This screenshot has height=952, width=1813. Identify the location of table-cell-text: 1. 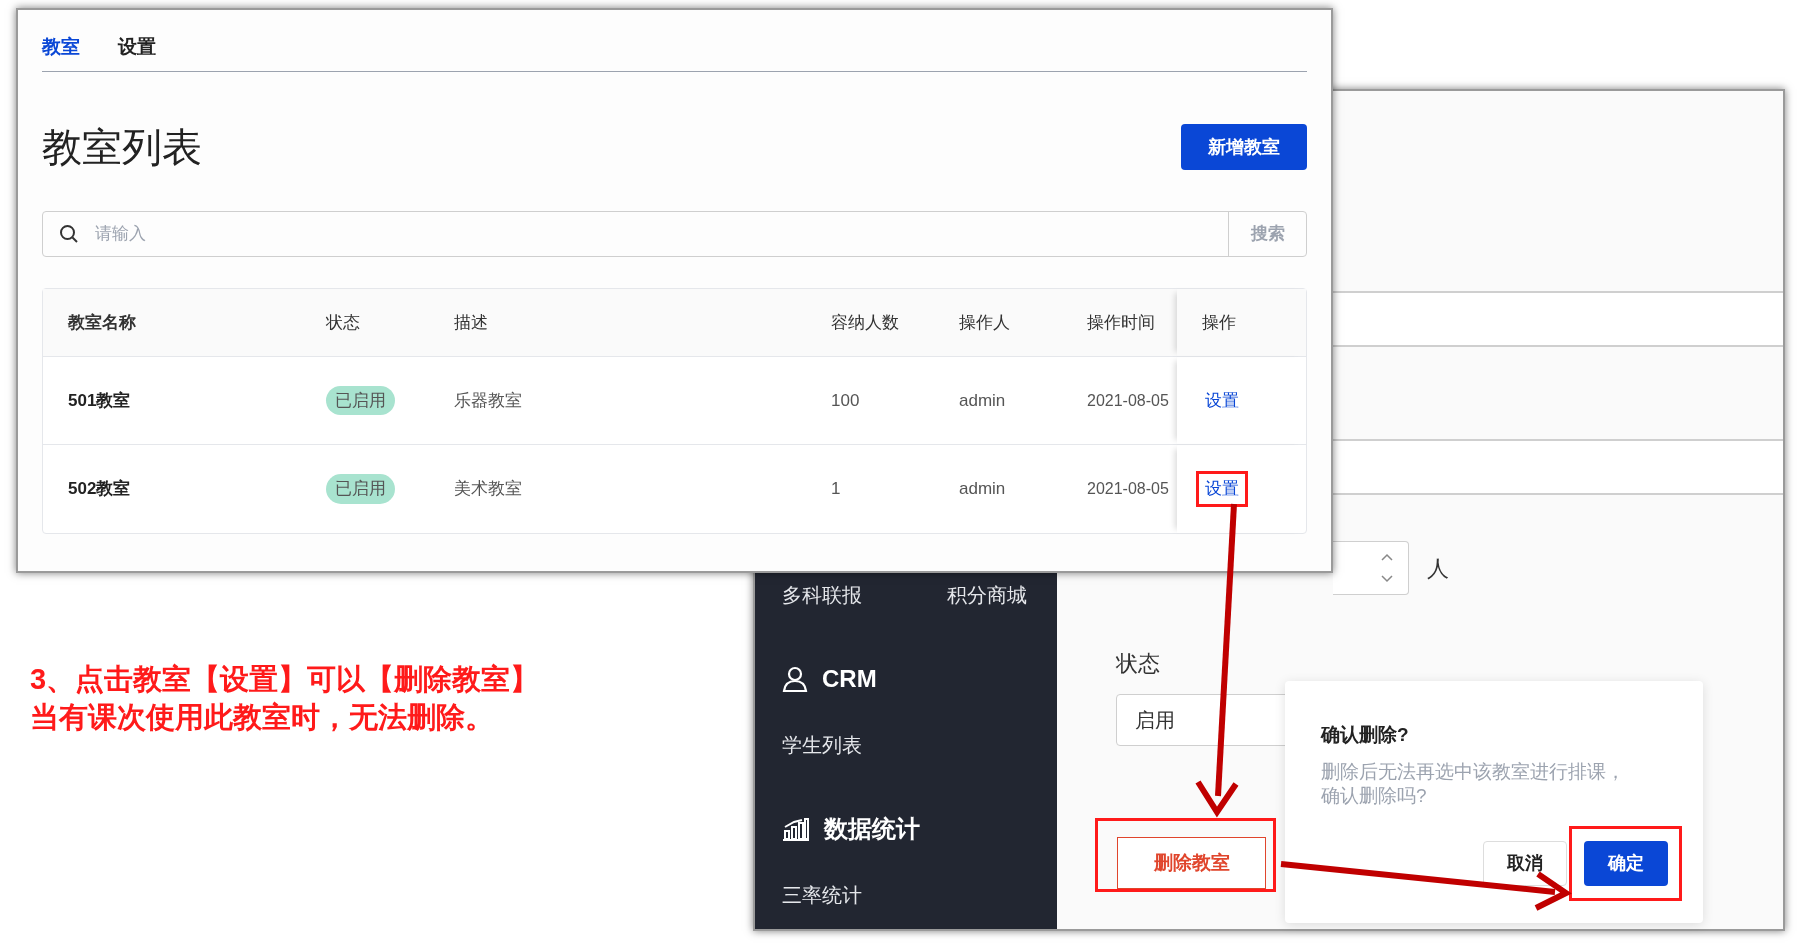
(836, 489).